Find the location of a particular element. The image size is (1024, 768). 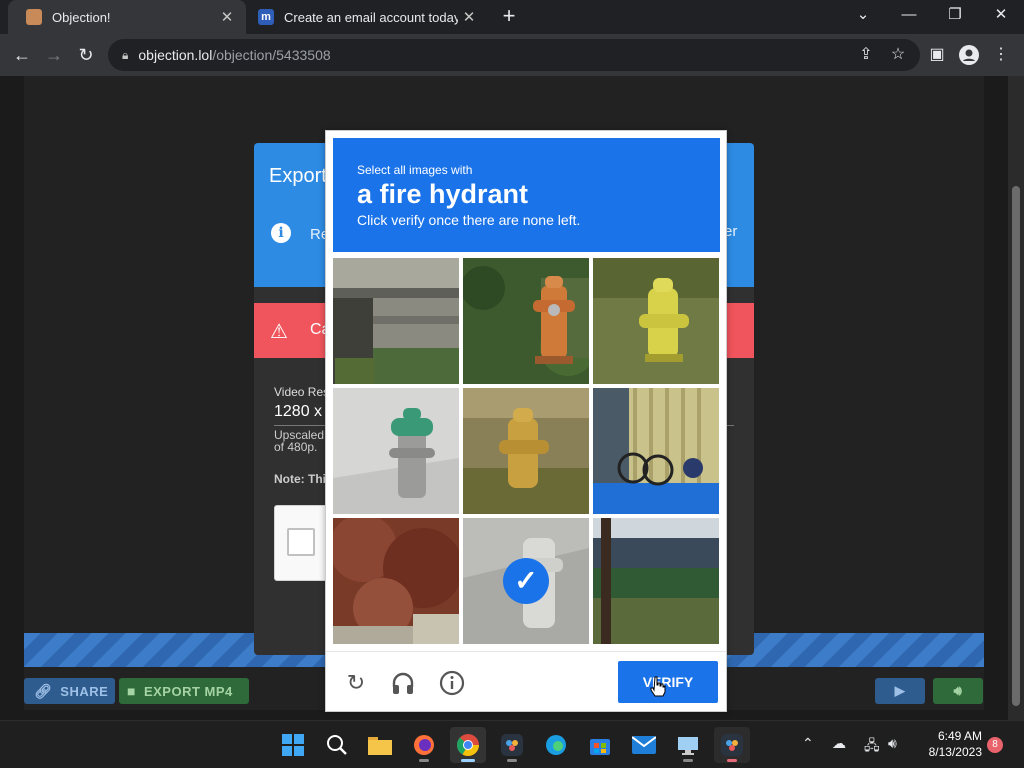

tile-image-yellow-hydrant is located at coordinates (656, 321).